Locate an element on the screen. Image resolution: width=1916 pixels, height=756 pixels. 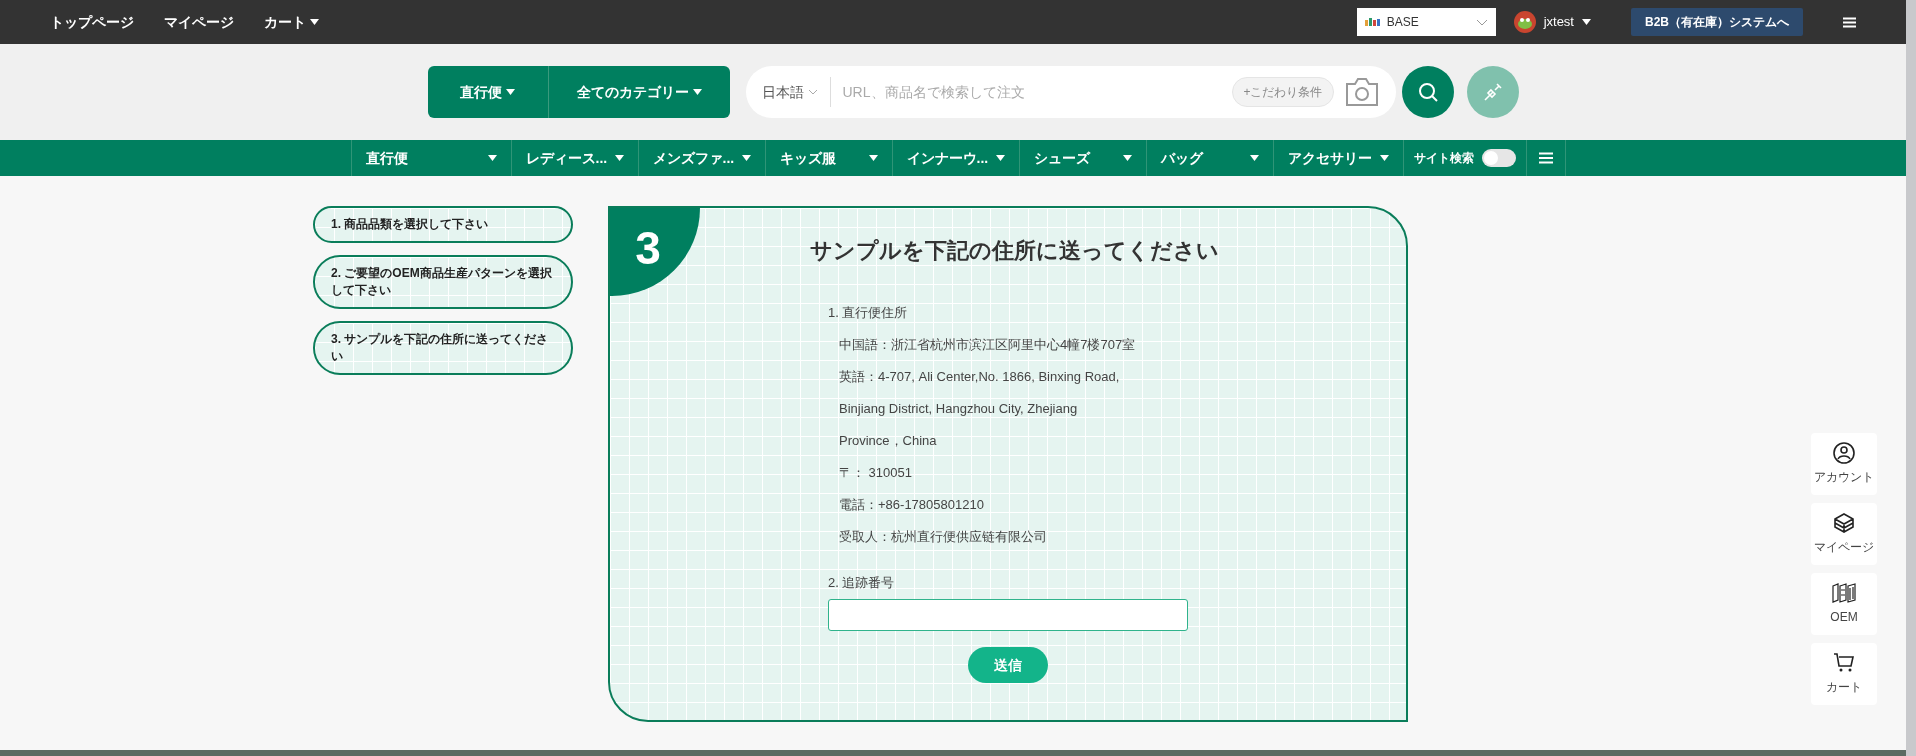
oem-logo-icon is located at coordinates (1844, 593).